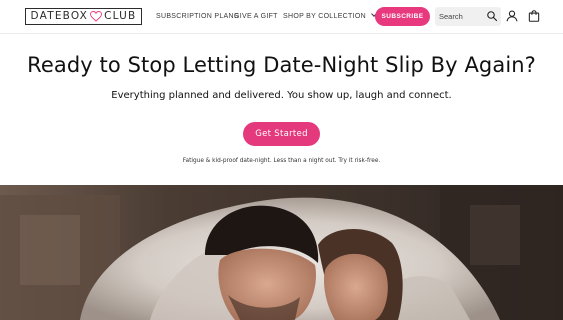 This screenshot has height=320, width=563. Describe the element at coordinates (59, 16) in the screenshot. I see `logo-text-left: DATEBOX` at that location.